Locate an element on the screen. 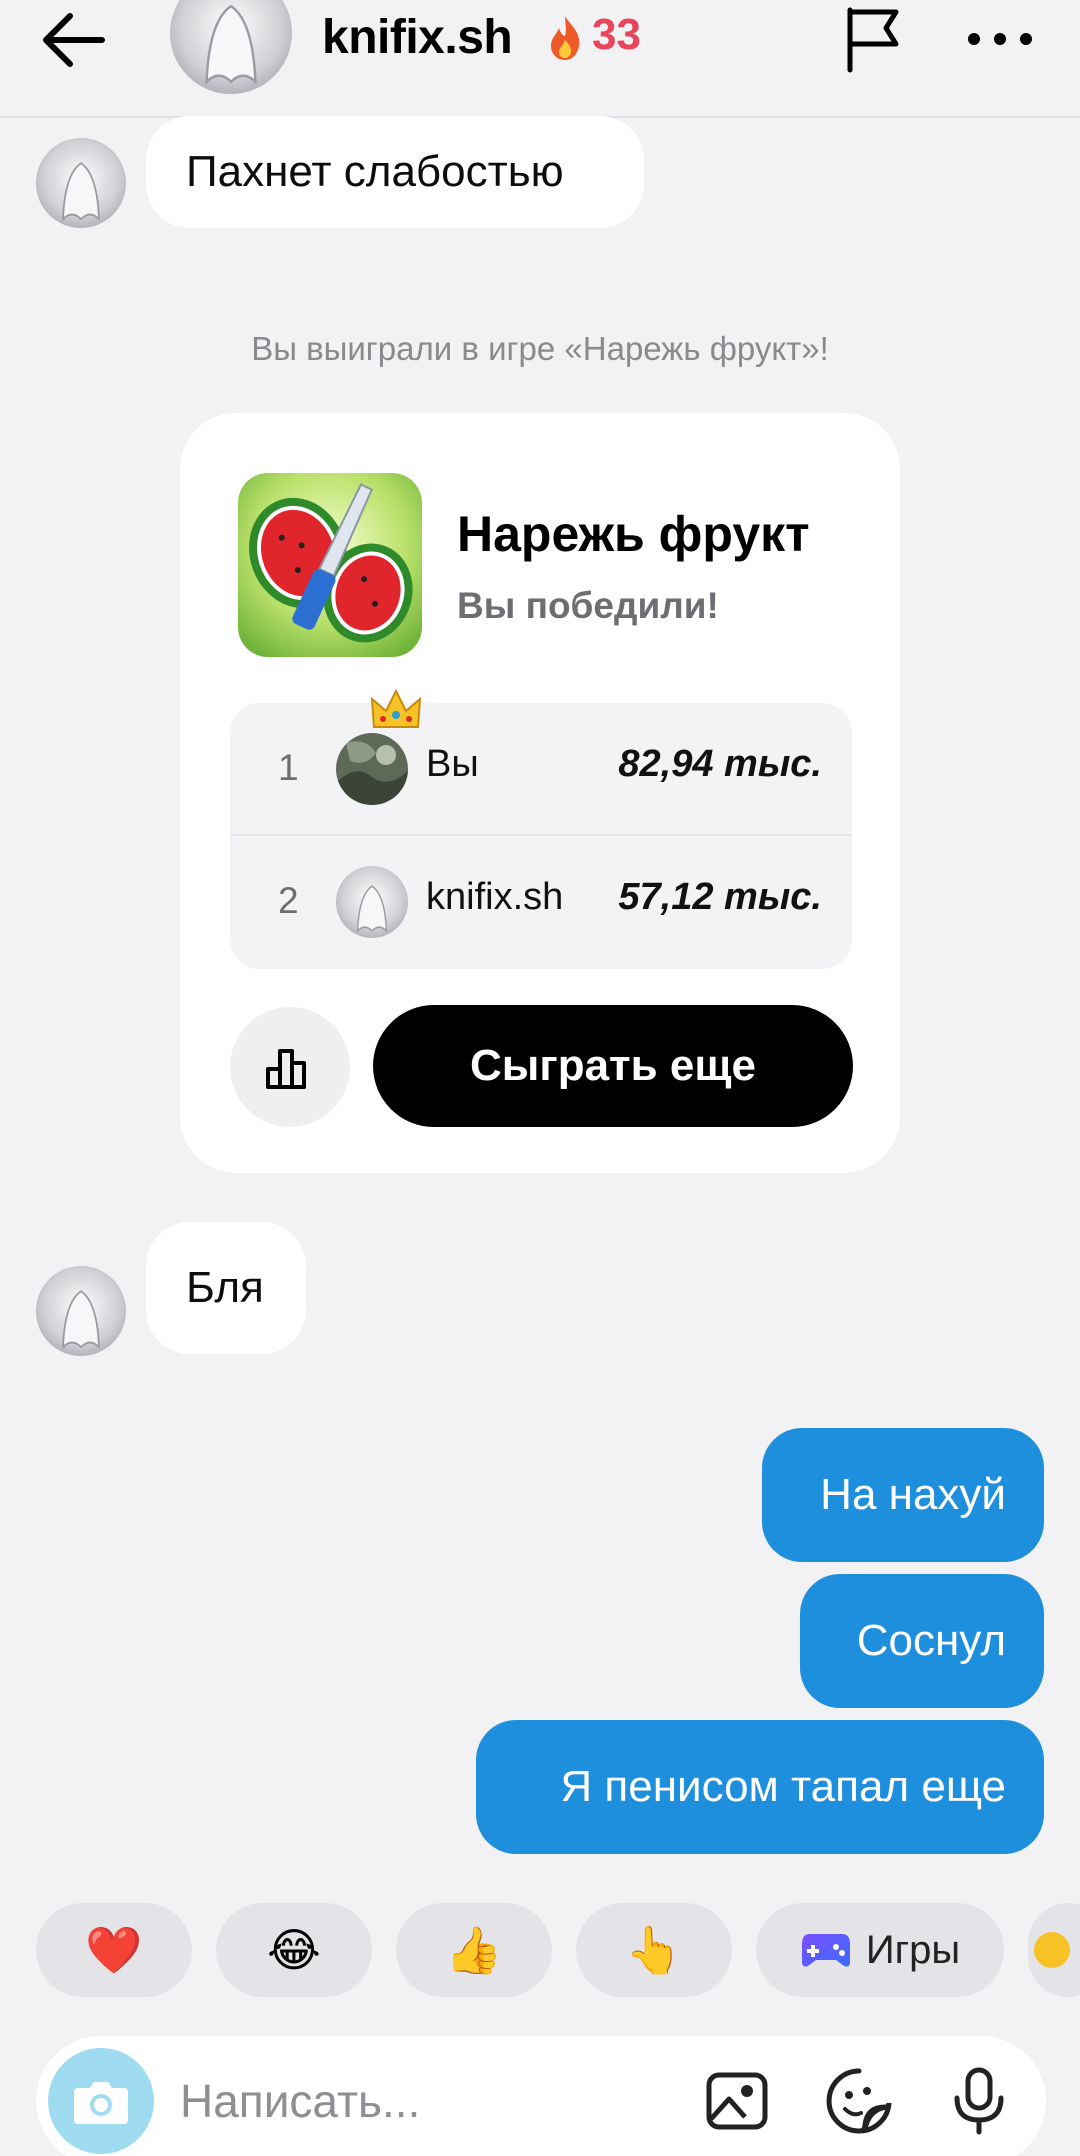  player-name: Вы is located at coordinates (452, 764).